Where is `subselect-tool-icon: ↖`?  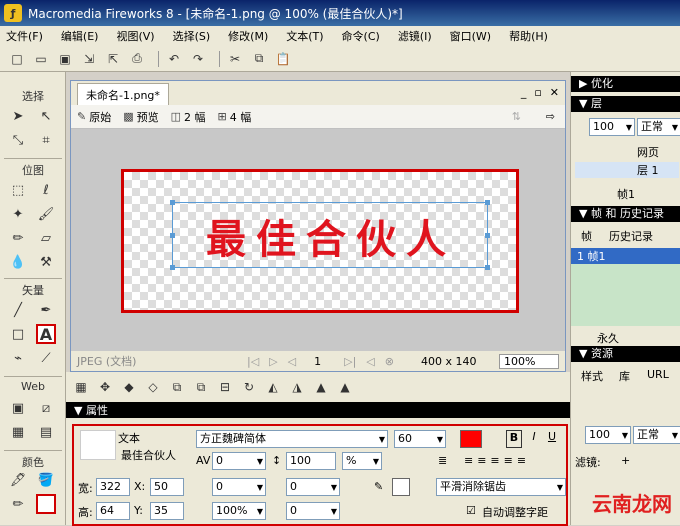
subselect-tool-icon: ↖ is located at coordinates (46, 116).